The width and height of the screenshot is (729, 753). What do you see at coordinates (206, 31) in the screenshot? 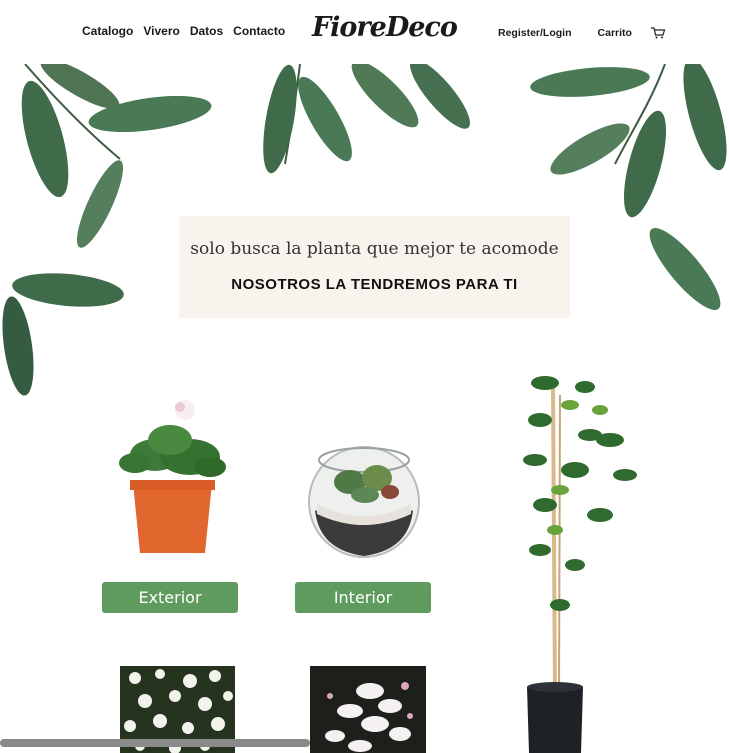
I see `nav-datos: Datos` at bounding box center [206, 31].